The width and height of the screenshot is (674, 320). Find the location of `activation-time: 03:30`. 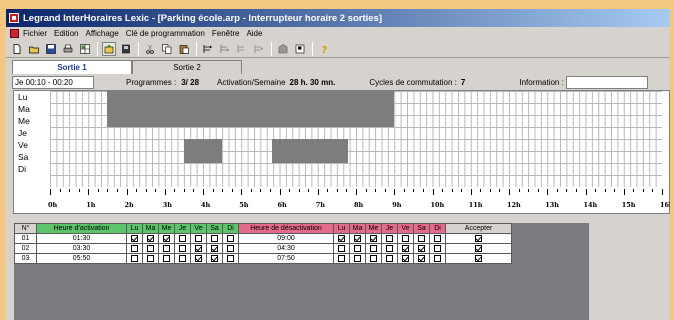

activation-time: 03:30 is located at coordinates (81, 248).